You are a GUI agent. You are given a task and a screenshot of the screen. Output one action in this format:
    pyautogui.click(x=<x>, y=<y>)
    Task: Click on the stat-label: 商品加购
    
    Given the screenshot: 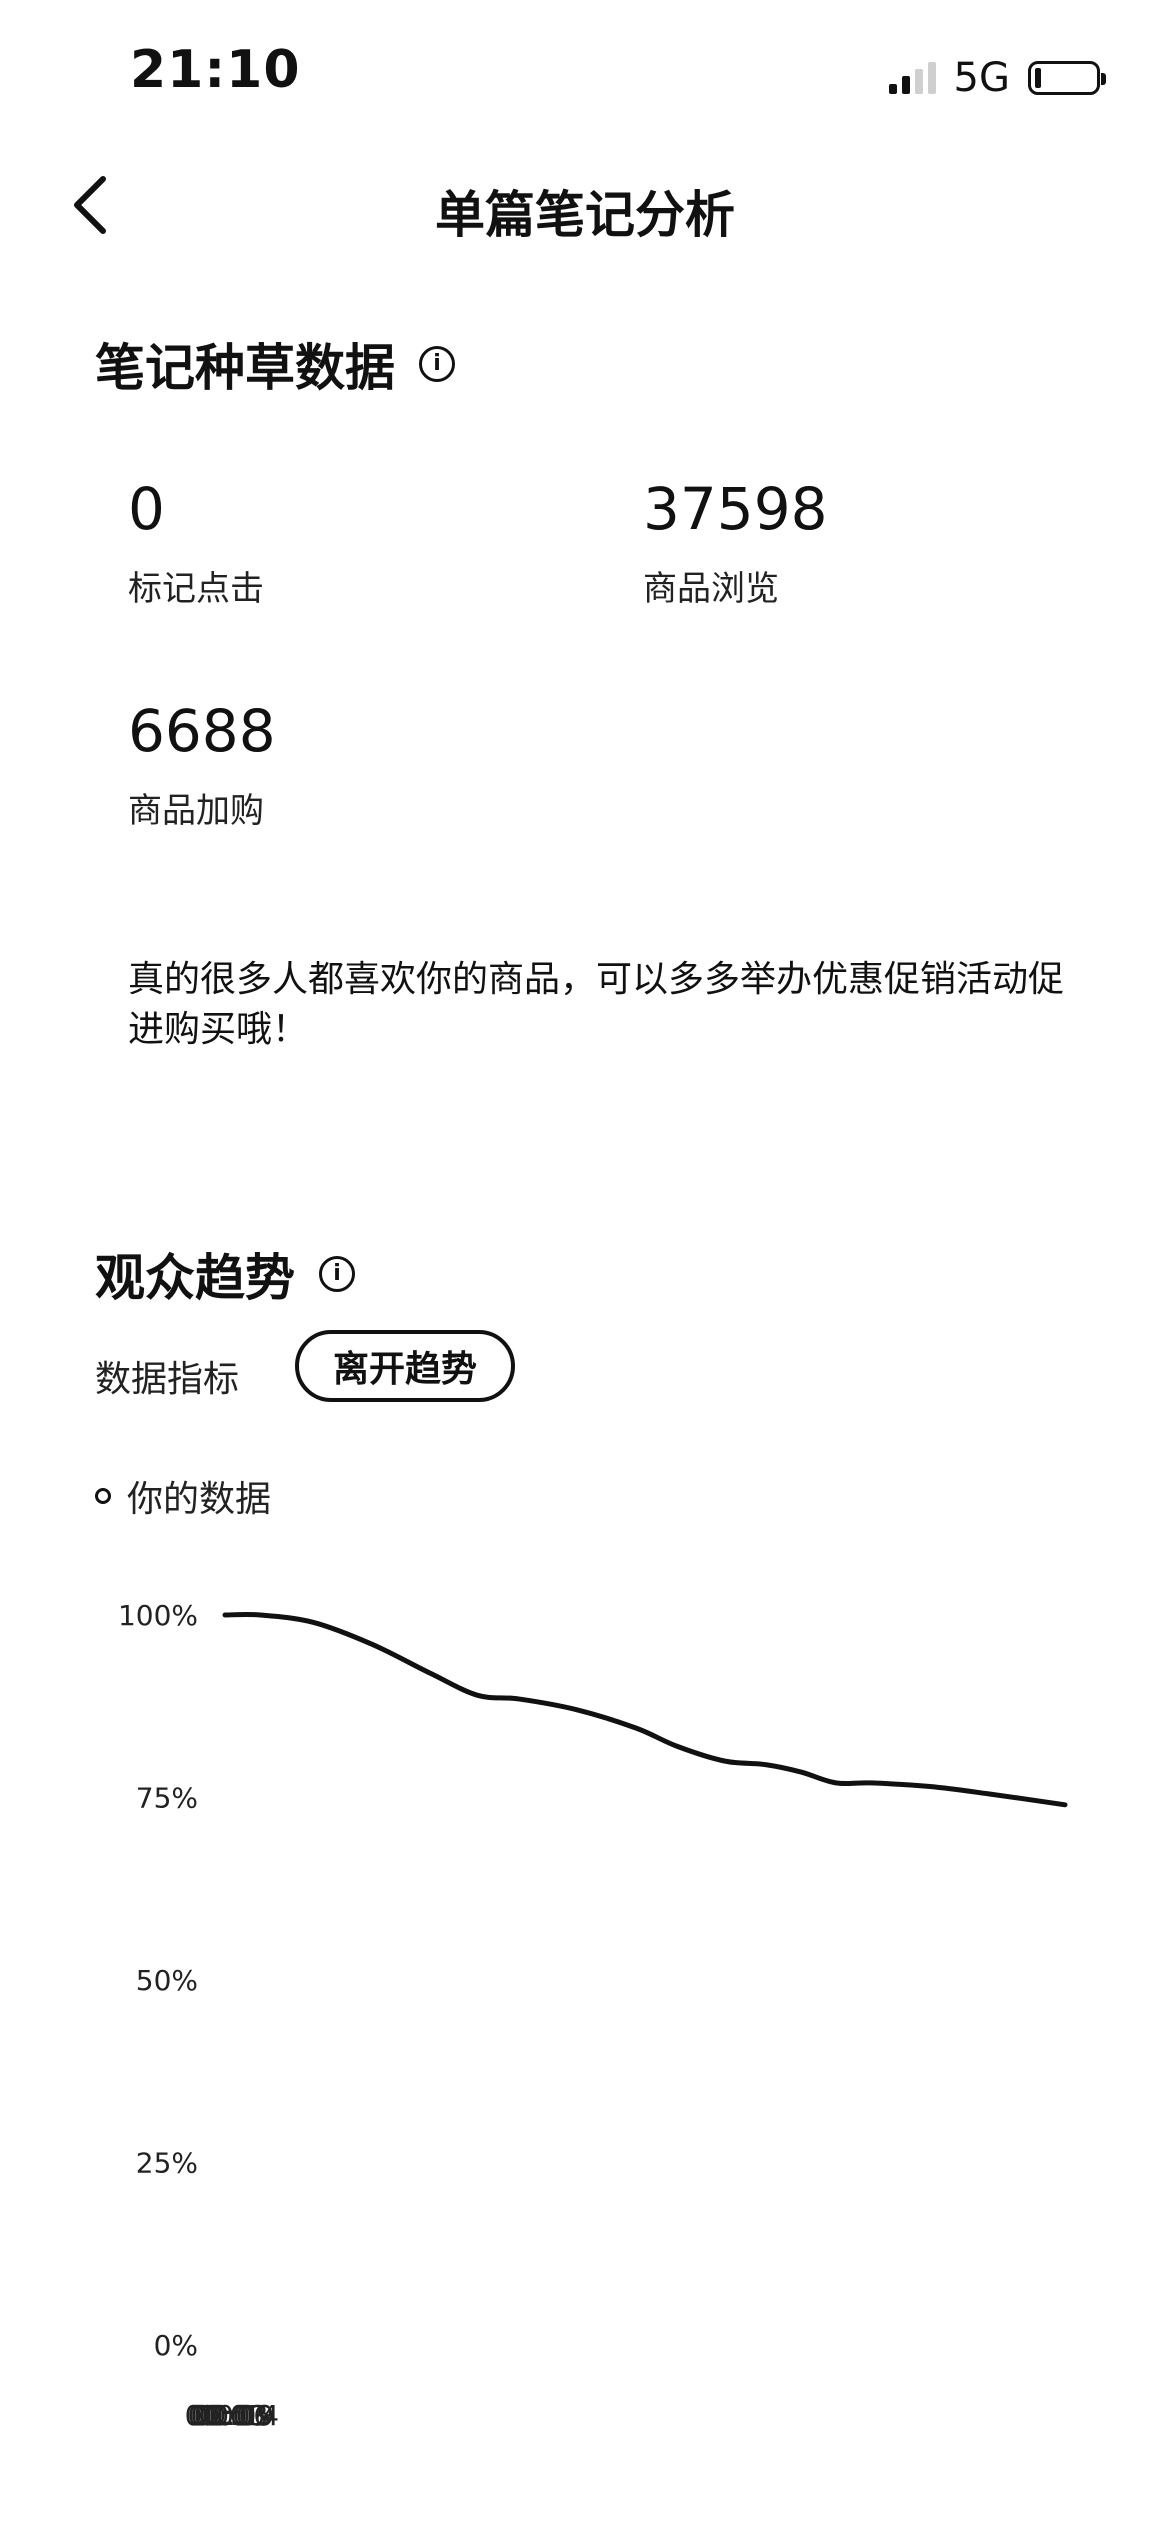 What is the action you would take?
    pyautogui.click(x=196, y=811)
    